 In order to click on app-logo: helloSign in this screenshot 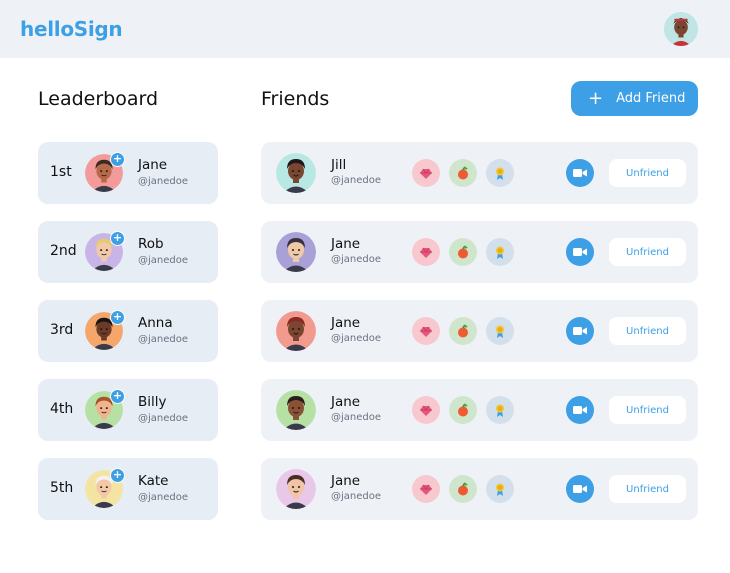, I will do `click(71, 29)`.